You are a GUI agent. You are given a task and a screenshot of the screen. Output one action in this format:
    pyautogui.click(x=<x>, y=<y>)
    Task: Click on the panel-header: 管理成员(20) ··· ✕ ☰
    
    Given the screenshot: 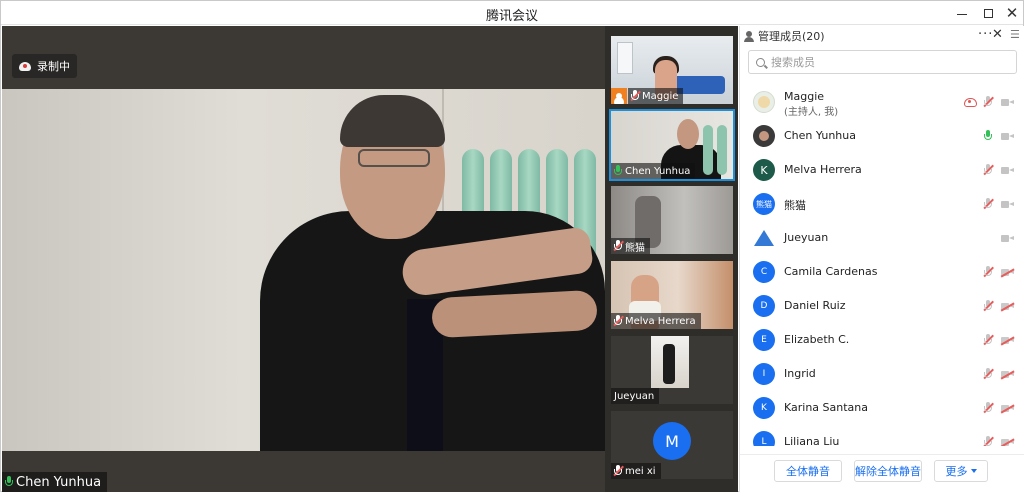 What is the action you would take?
    pyautogui.click(x=882, y=36)
    